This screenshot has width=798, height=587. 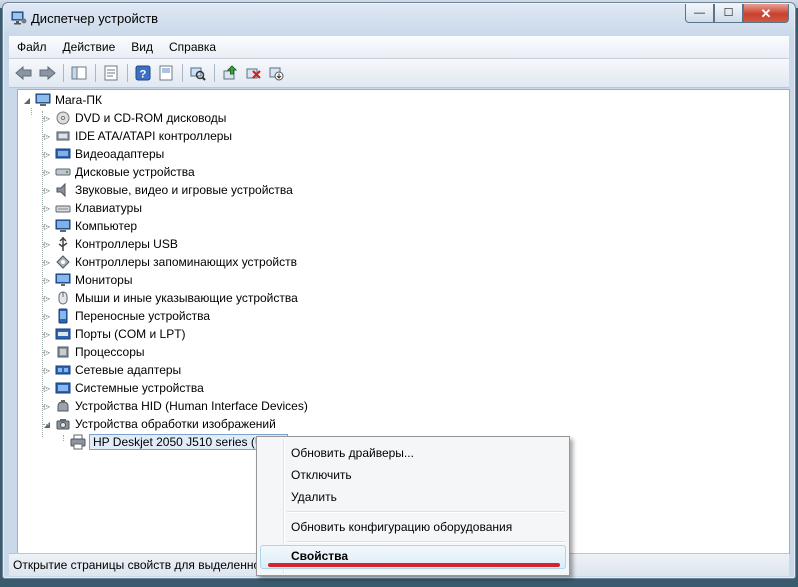 I want to click on tree-category: ▷ Звуковые, видео и игровые устройства, so click(x=167, y=190).